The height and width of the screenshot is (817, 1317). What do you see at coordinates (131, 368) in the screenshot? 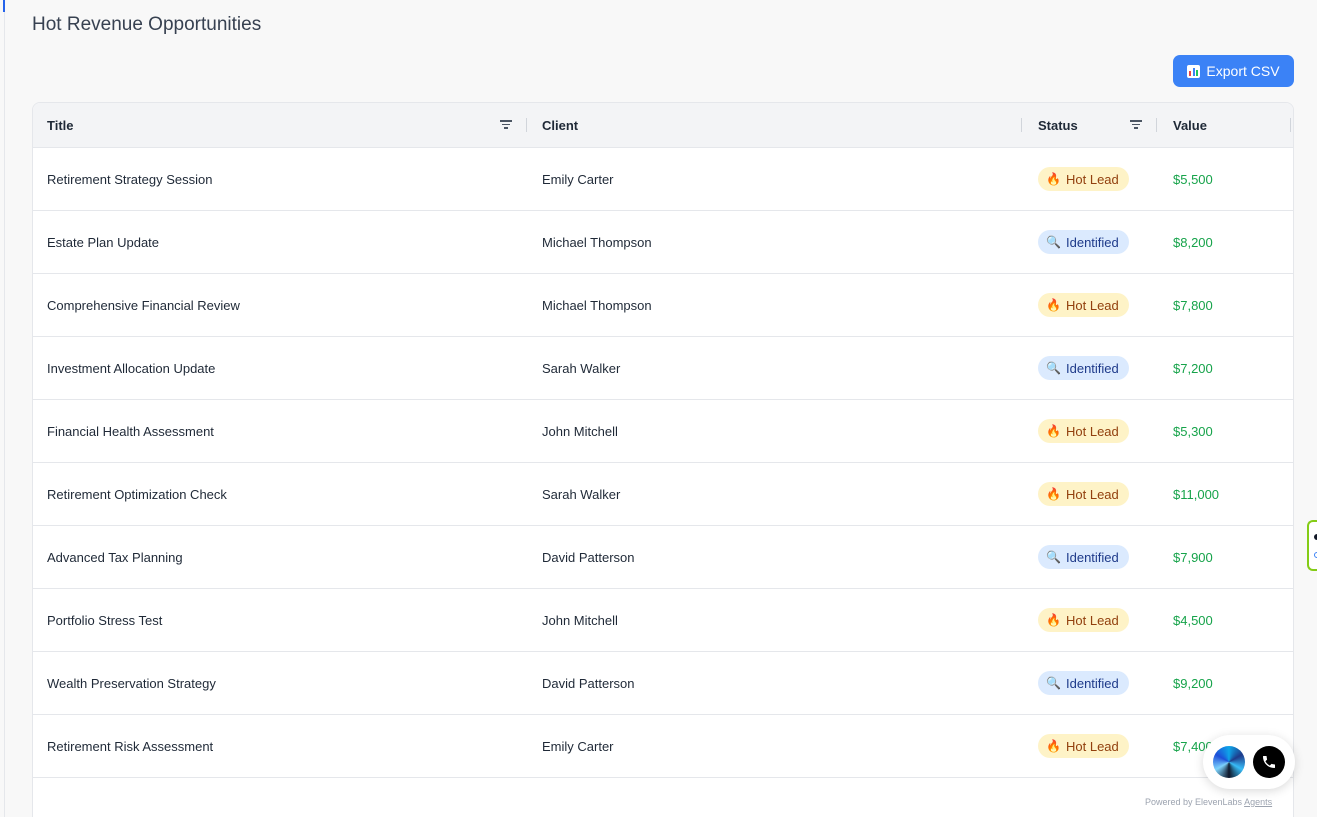
I see `cell-title: Investment Allocation Update` at bounding box center [131, 368].